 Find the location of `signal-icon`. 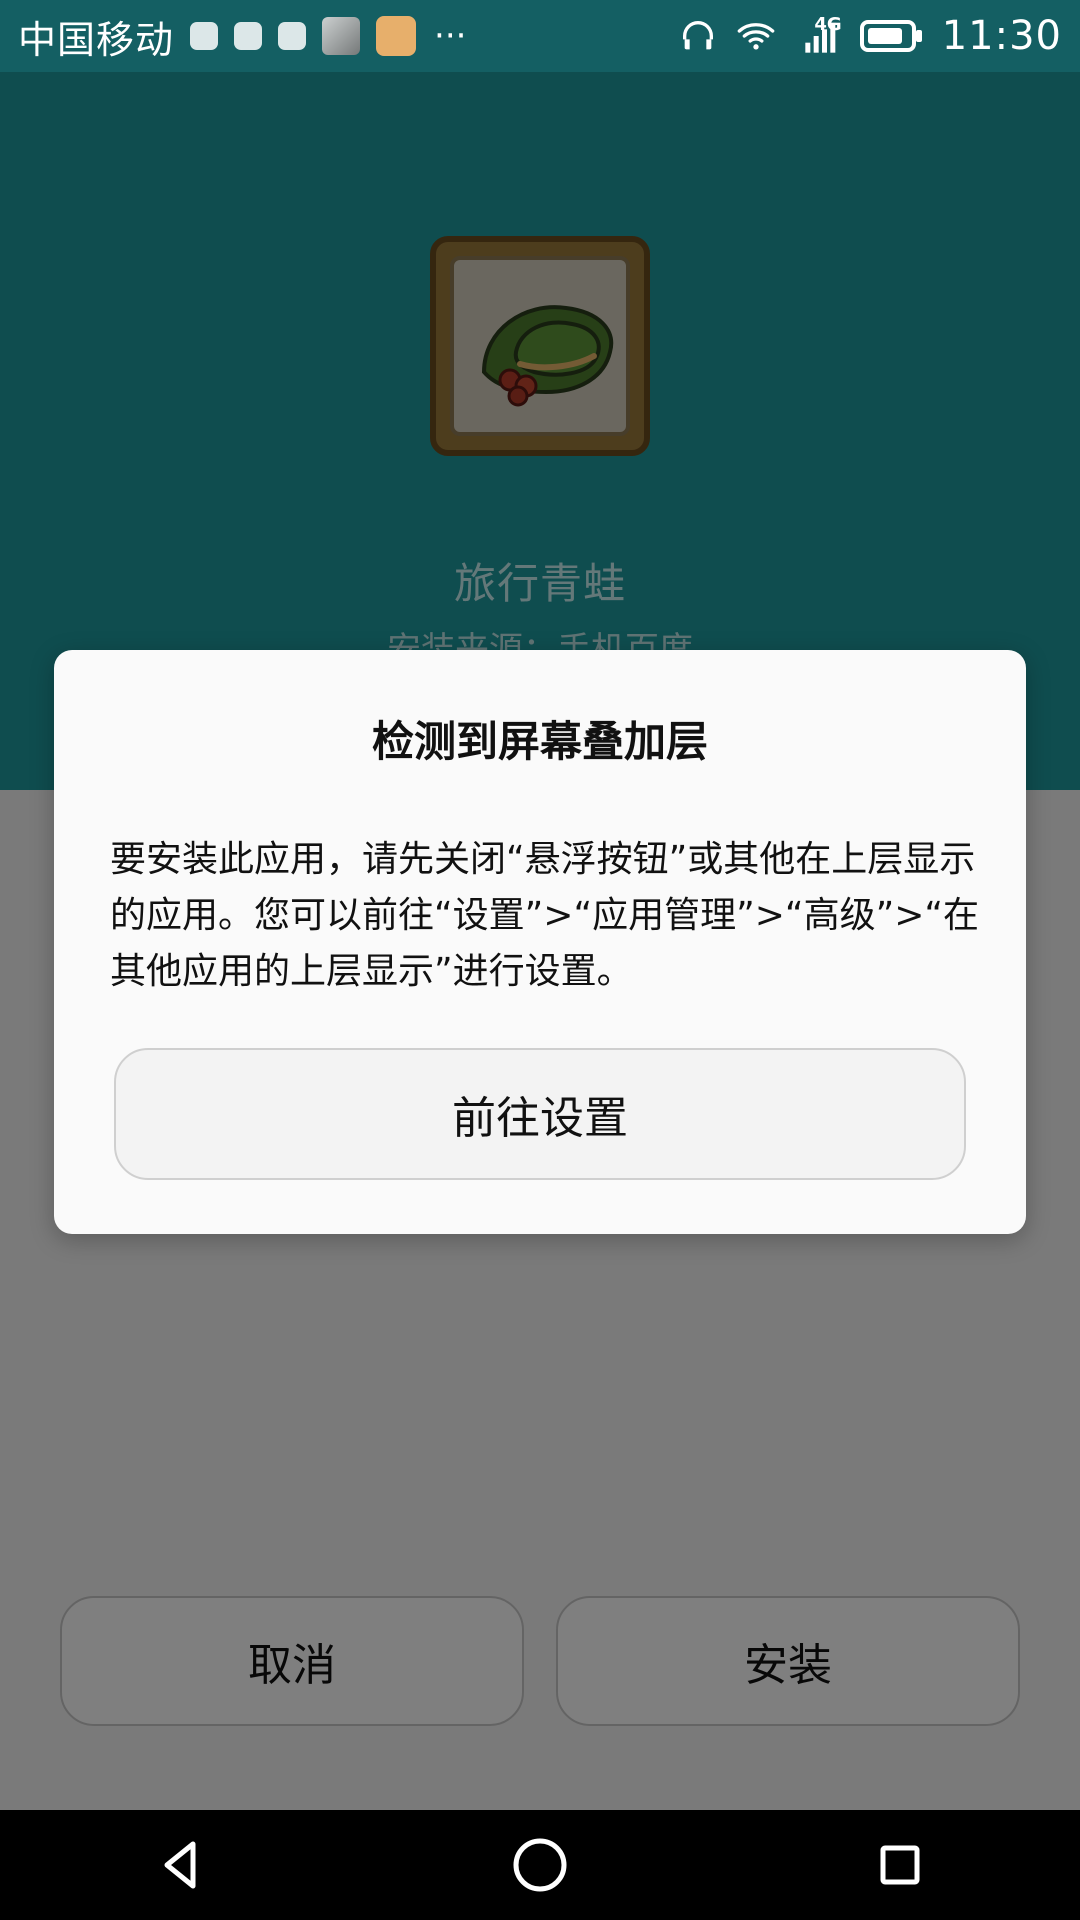

signal-icon is located at coordinates (820, 37).